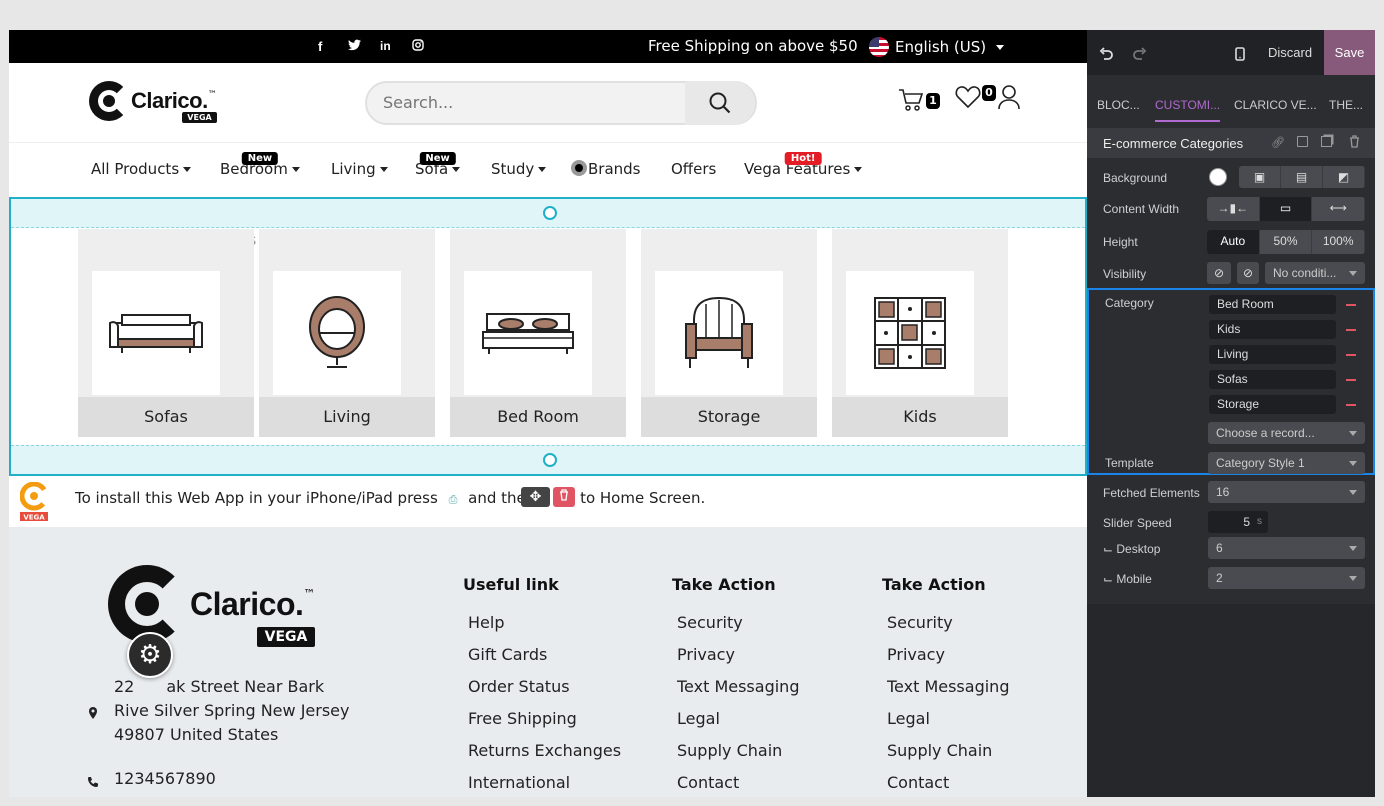 The height and width of the screenshot is (806, 1384). Describe the element at coordinates (418, 46) in the screenshot. I see `instagram-icon` at that location.